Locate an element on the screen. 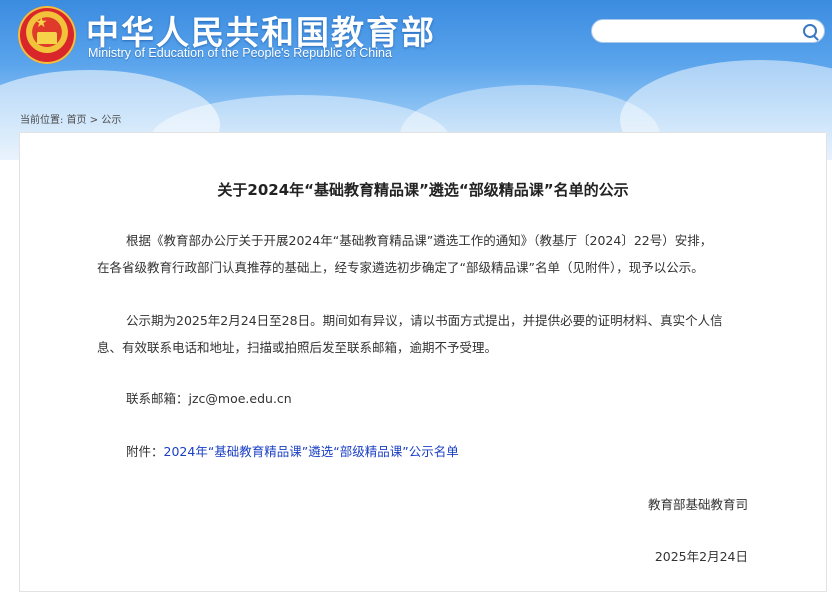 This screenshot has height=592, width=832. breadcrumb-current-link: 公示 is located at coordinates (111, 120).